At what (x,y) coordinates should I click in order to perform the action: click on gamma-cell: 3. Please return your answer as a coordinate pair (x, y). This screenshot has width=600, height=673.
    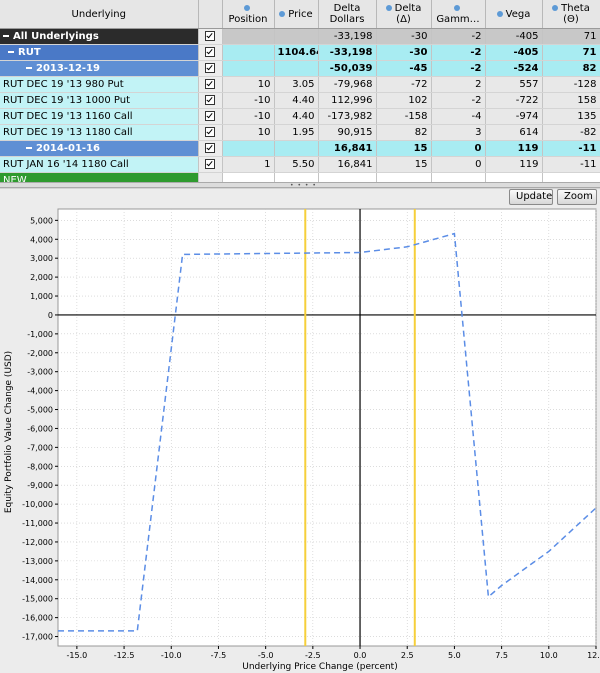
    Looking at the image, I should click on (458, 132).